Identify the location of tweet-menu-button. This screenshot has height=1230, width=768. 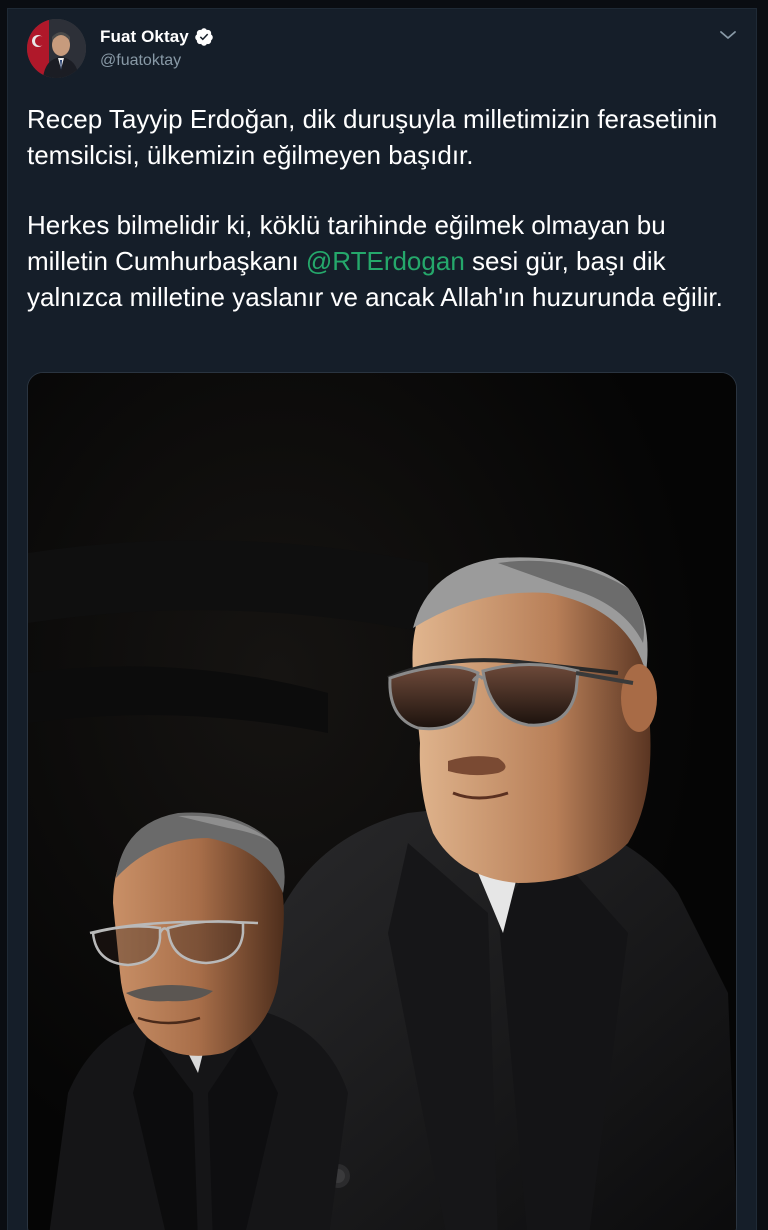
(728, 35).